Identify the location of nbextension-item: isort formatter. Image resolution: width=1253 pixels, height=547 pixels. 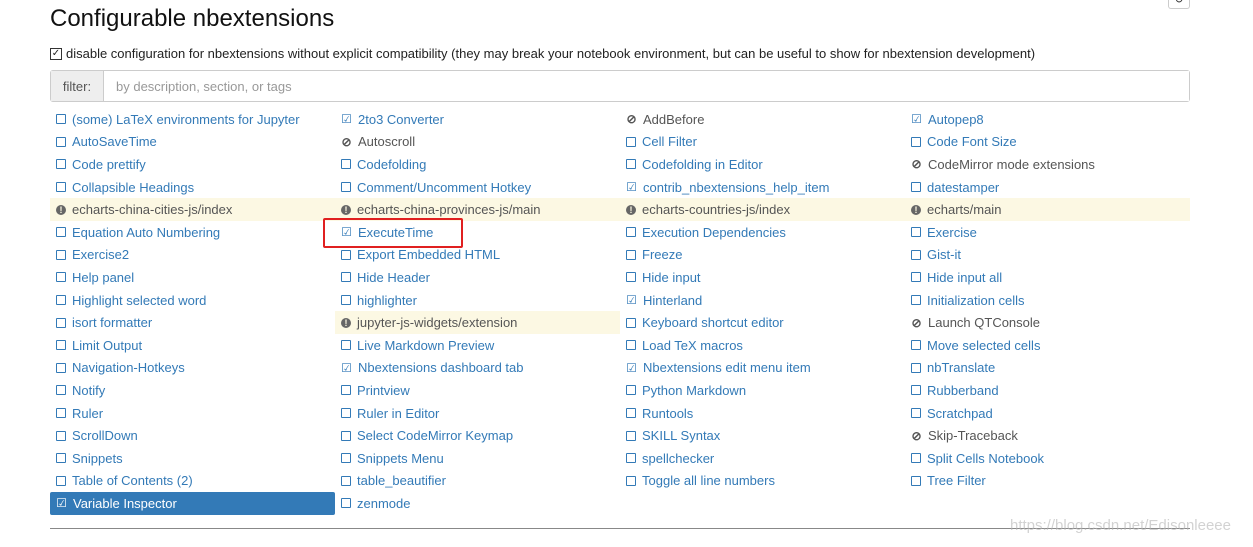
(192, 322).